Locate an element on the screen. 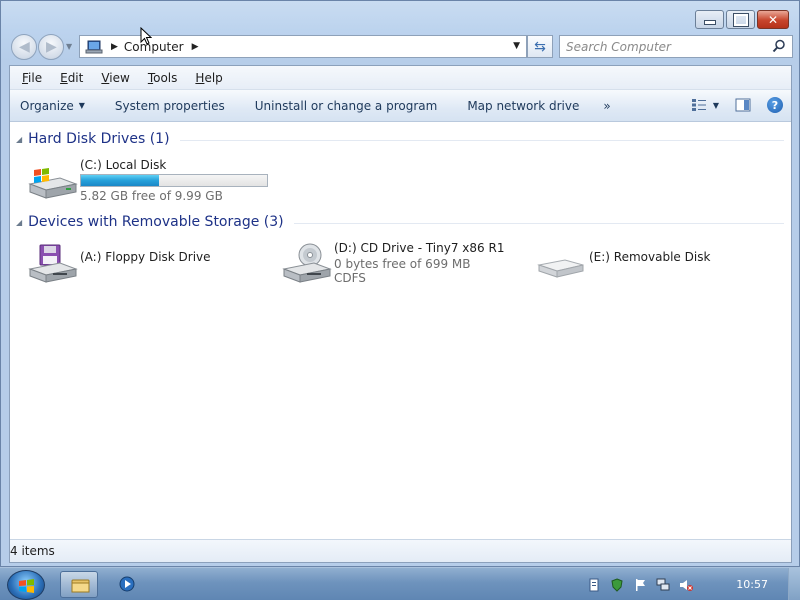  organize-button: Organize ▼ is located at coordinates (52, 106).